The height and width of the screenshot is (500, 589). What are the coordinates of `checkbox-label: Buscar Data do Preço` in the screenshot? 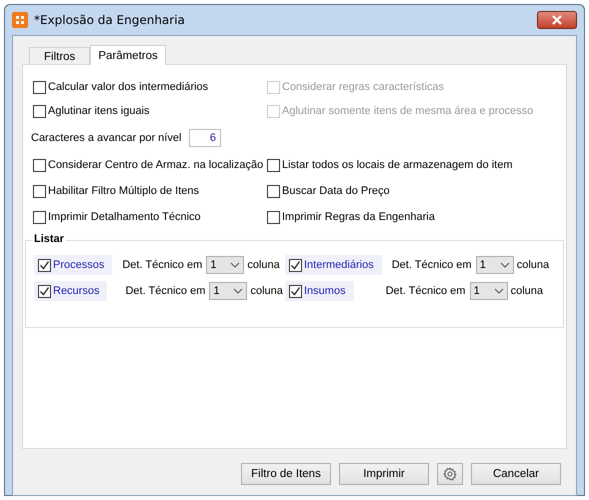 It's located at (336, 191).